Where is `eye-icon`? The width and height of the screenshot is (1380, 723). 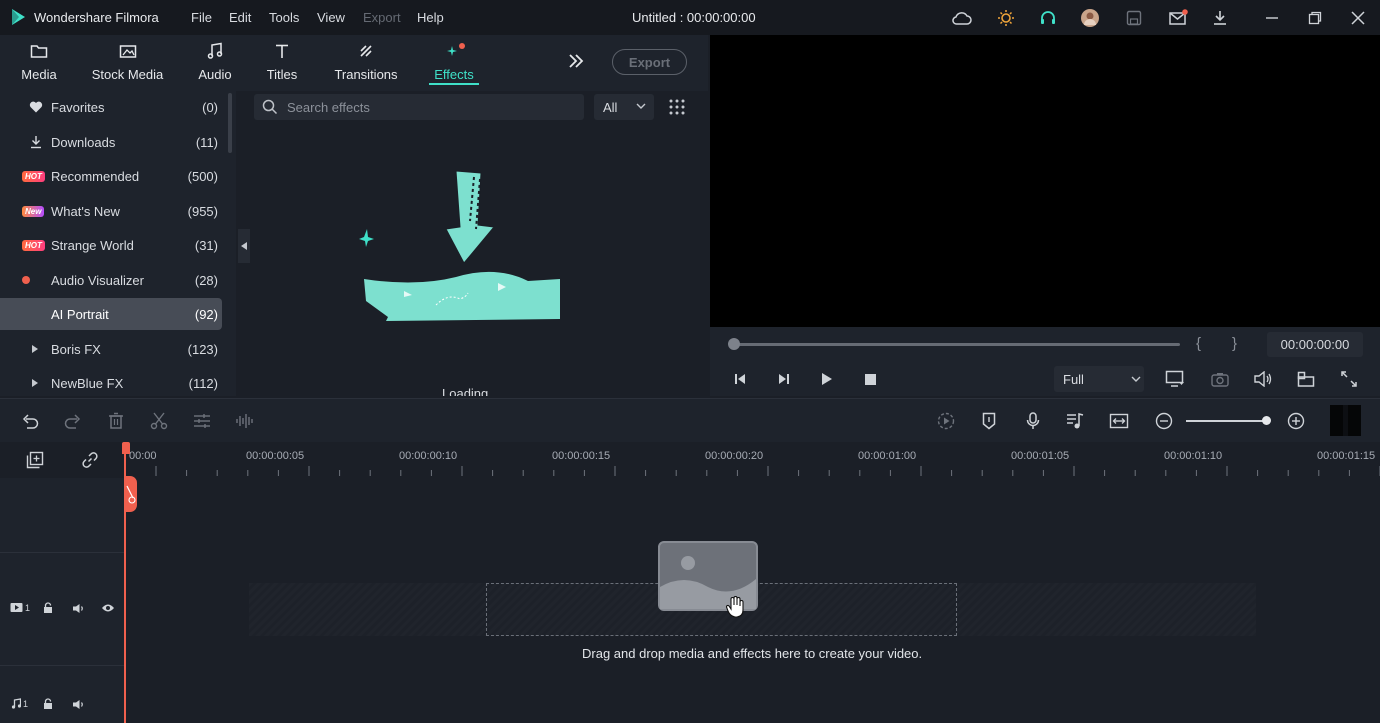 eye-icon is located at coordinates (108, 608).